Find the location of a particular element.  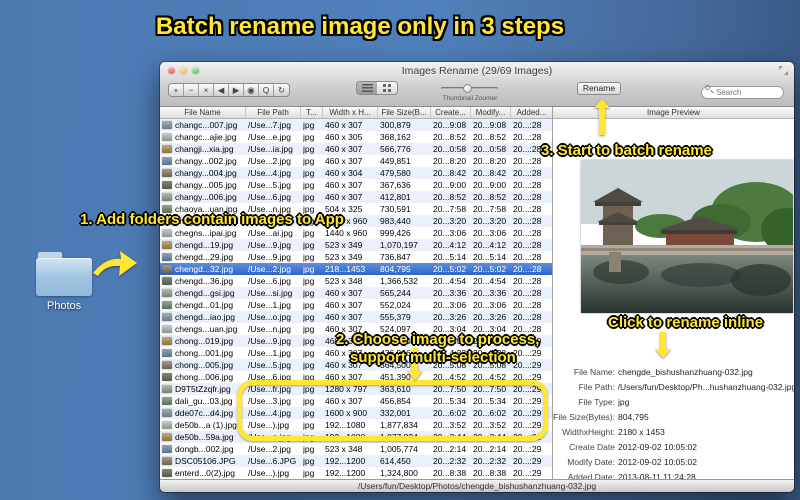

grid-view-button is located at coordinates (387, 88).